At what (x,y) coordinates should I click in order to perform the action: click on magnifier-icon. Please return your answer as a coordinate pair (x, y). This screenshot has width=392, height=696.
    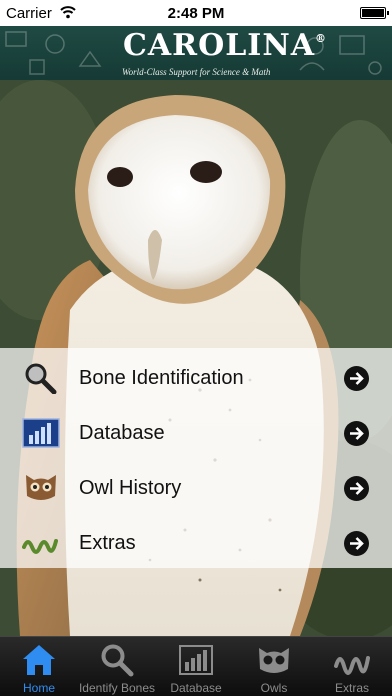
    Looking at the image, I should click on (41, 378).